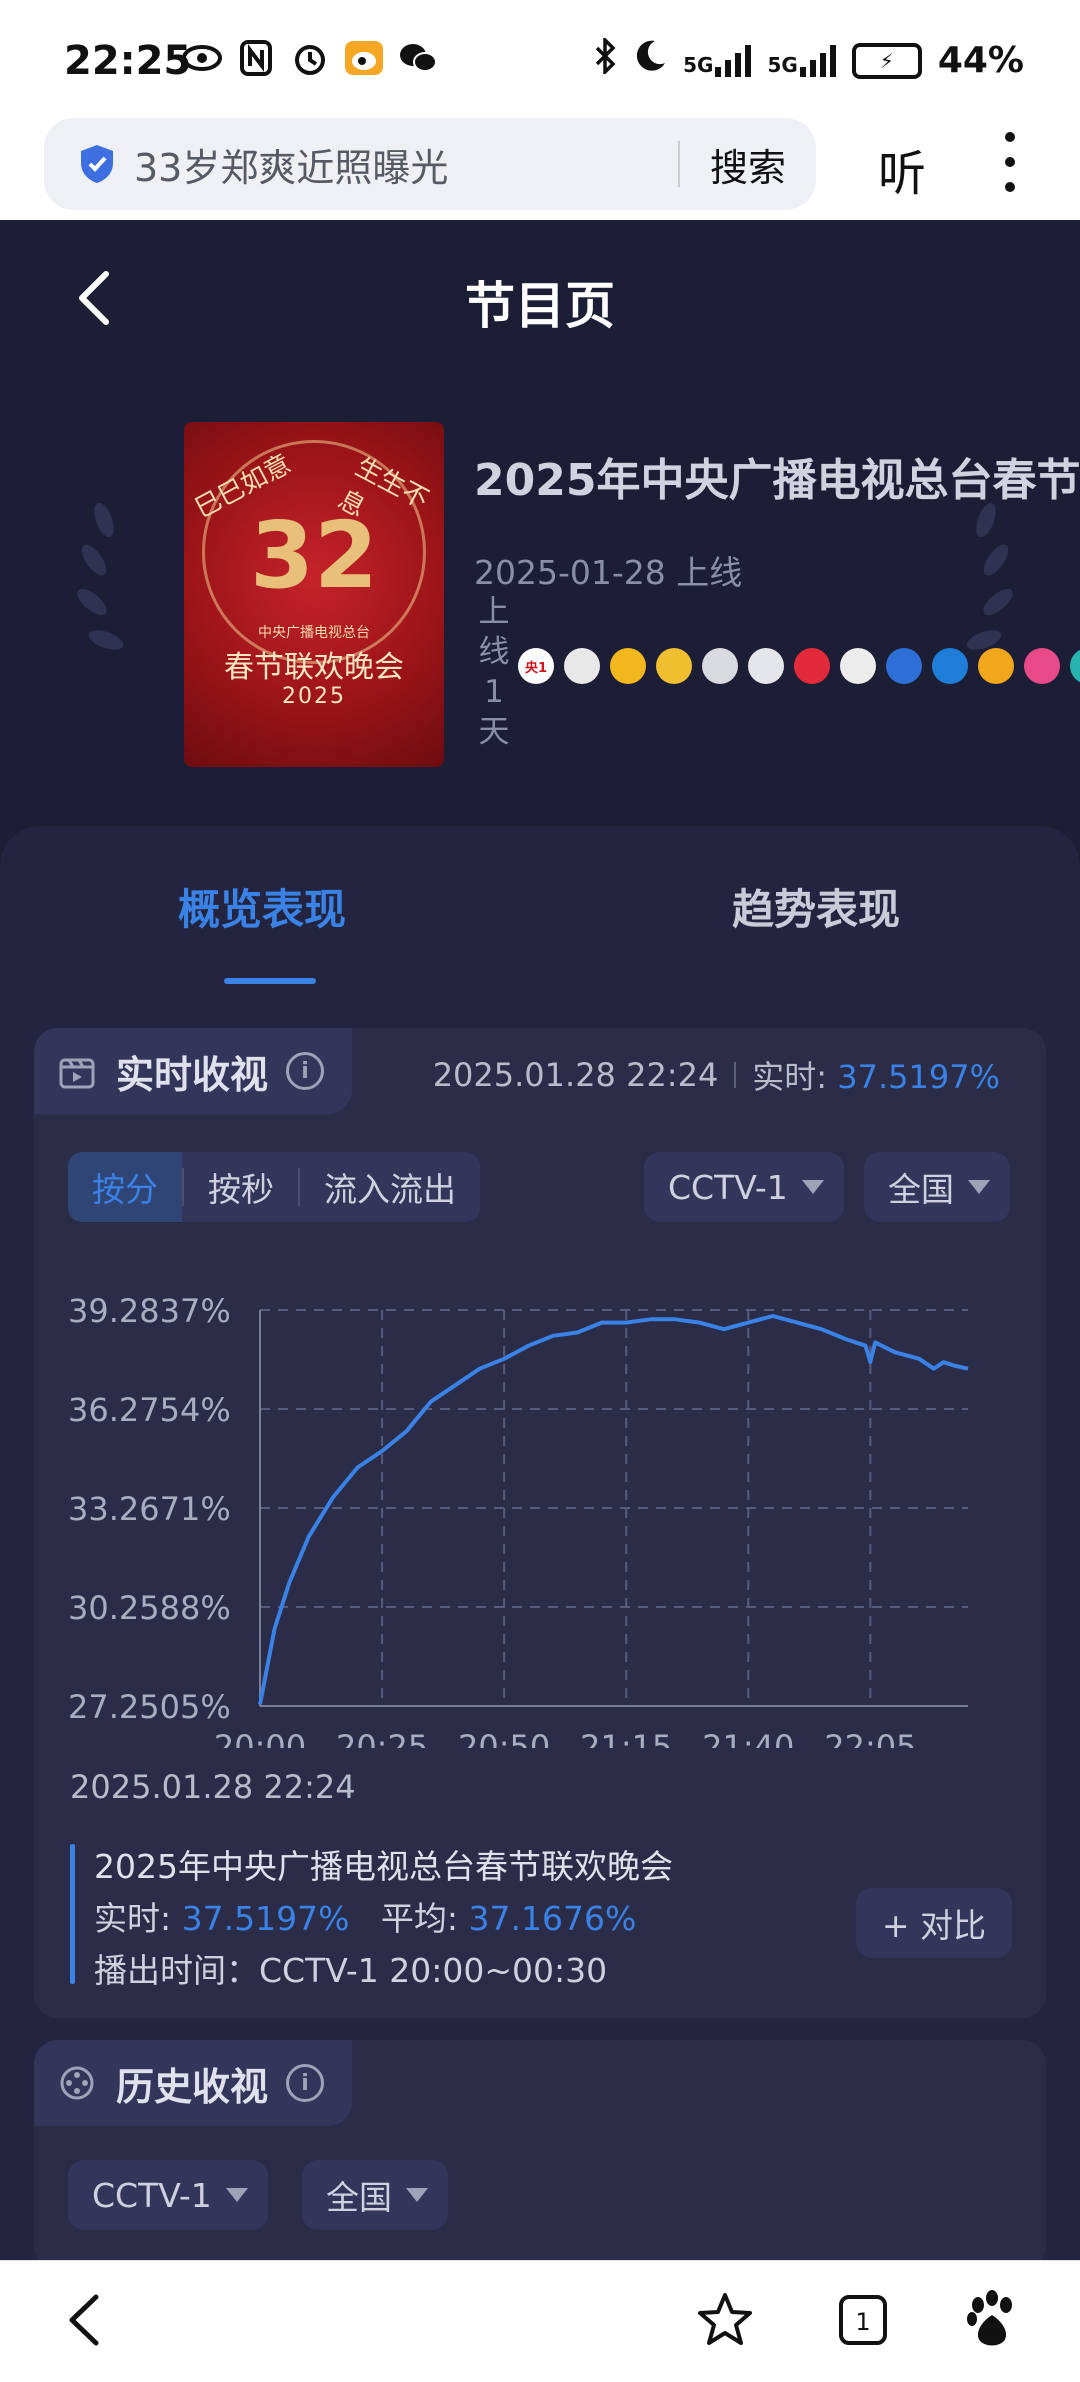 The width and height of the screenshot is (1080, 2382). Describe the element at coordinates (314, 555) in the screenshot. I see `poster-number: 32` at that location.